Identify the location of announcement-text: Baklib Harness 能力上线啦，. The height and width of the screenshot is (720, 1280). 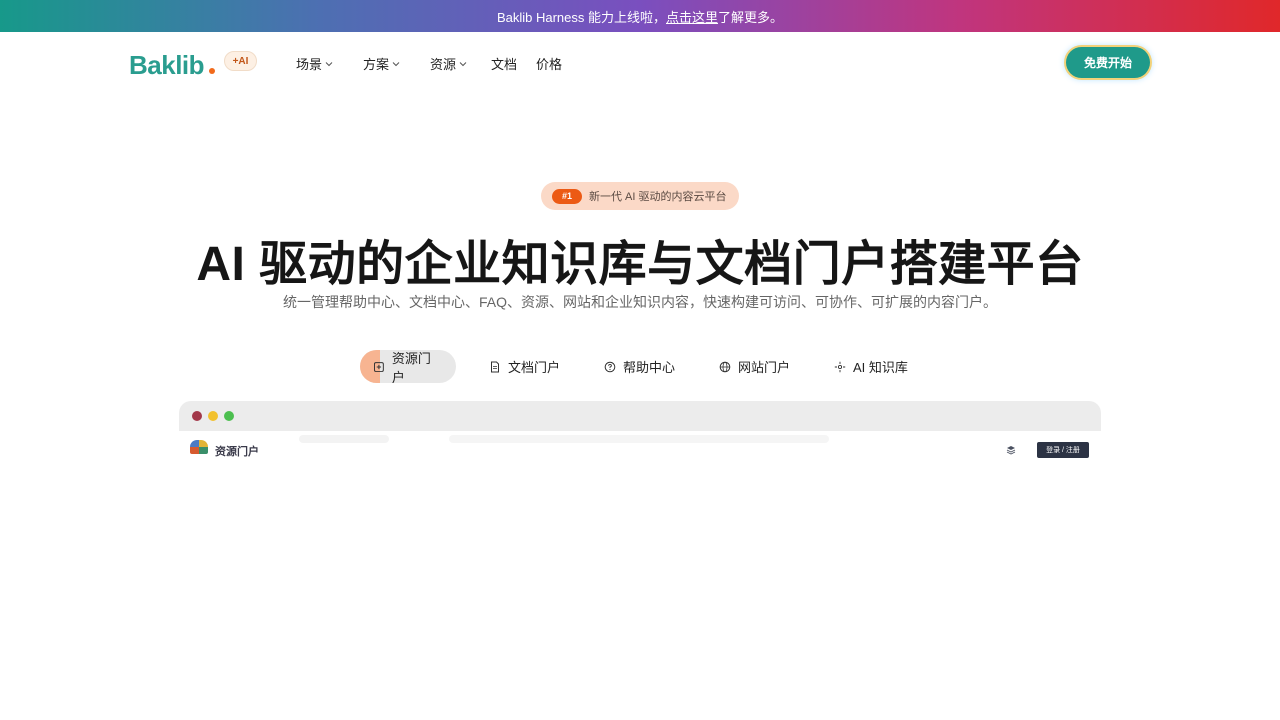
(581, 17).